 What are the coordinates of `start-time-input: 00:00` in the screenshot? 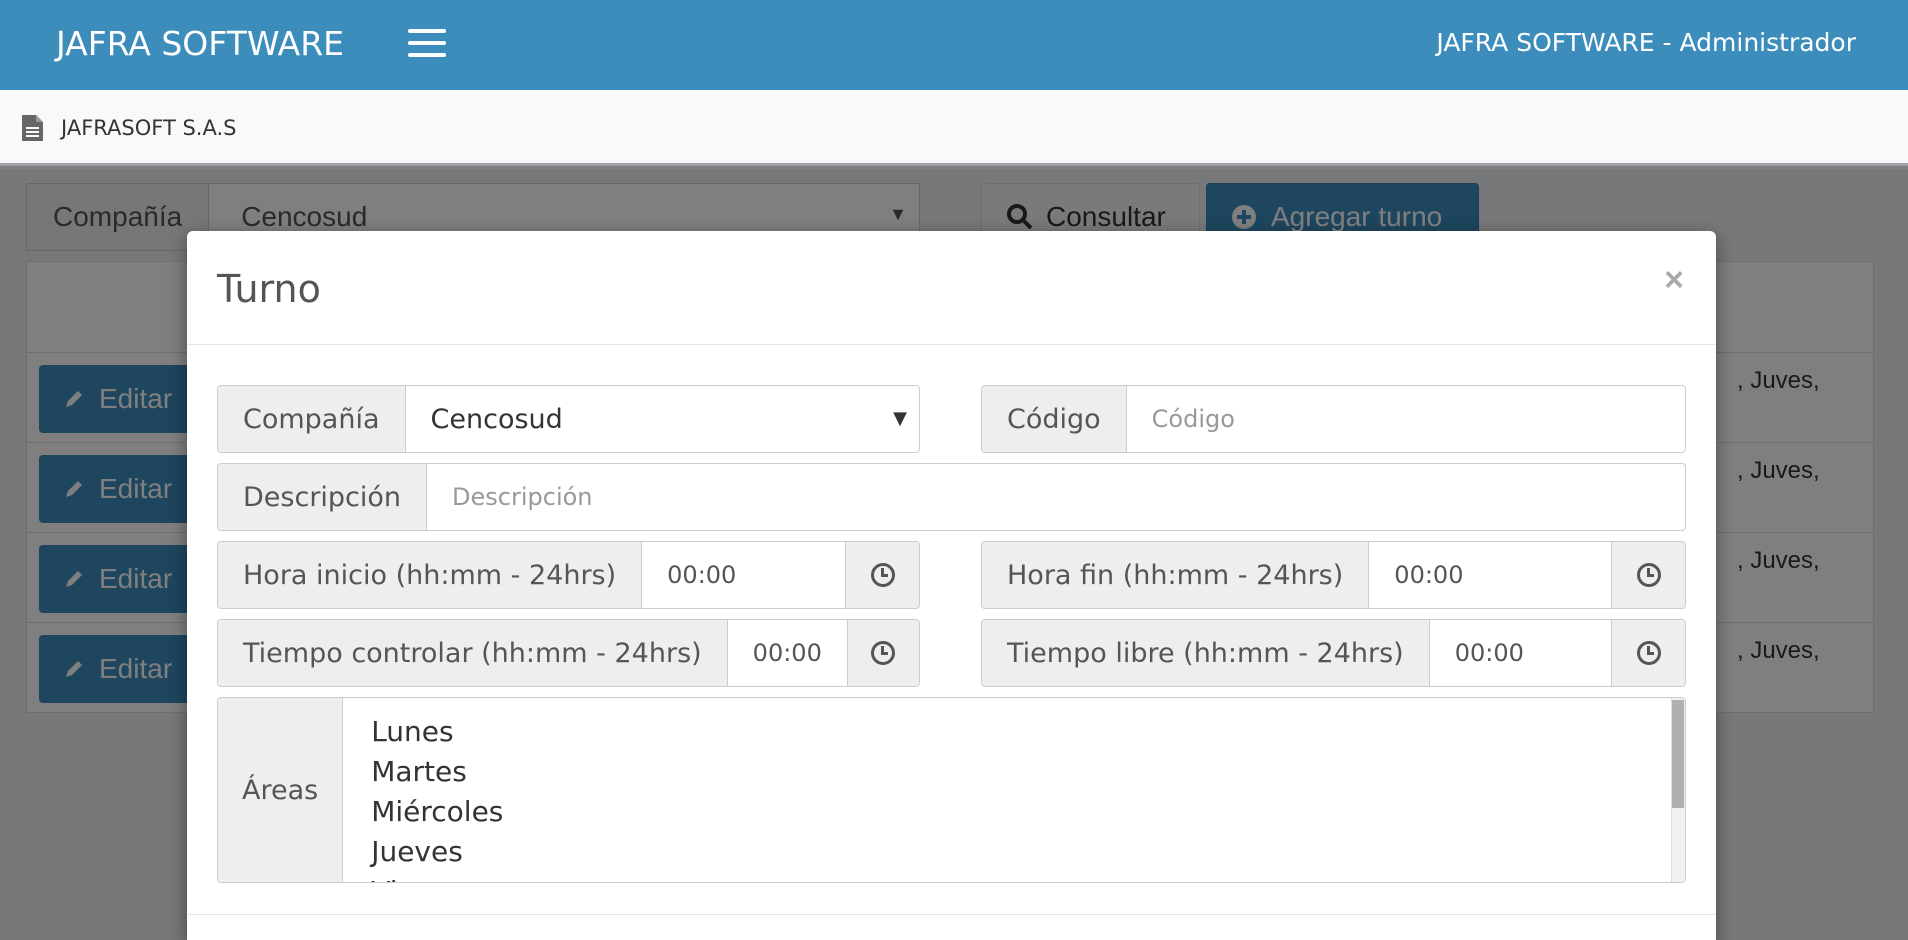 It's located at (743, 575).